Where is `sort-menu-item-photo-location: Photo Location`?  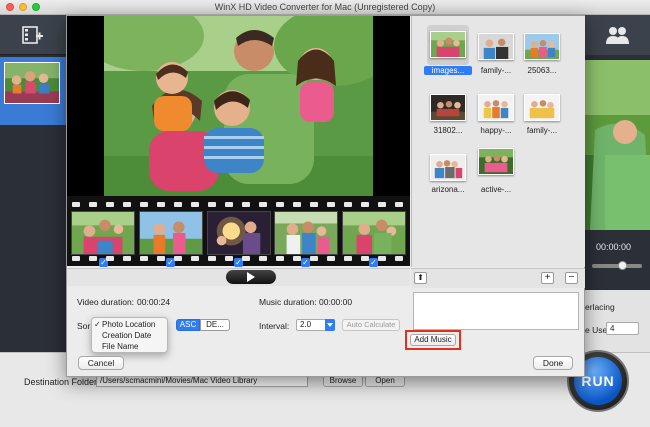
sort-menu-item-photo-location: Photo Location is located at coordinates (128, 324).